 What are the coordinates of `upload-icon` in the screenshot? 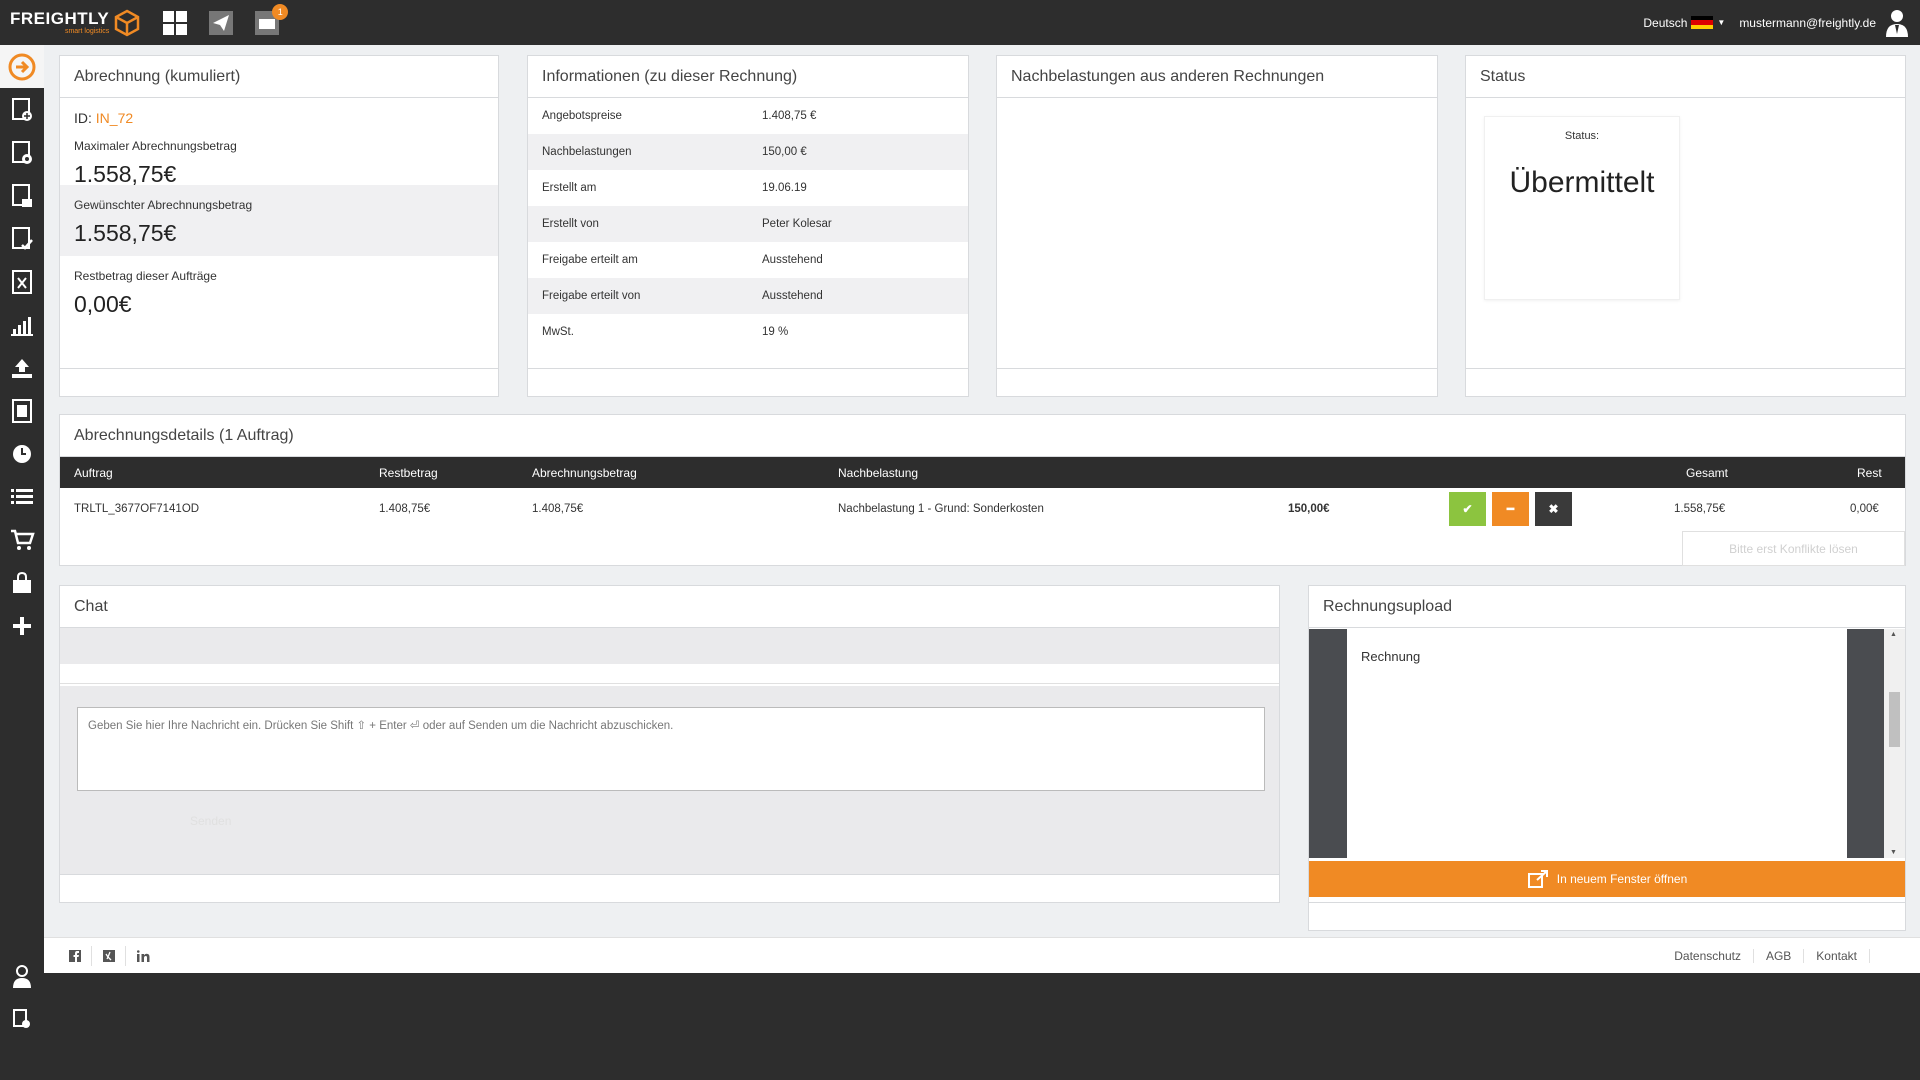 It's located at (22, 368).